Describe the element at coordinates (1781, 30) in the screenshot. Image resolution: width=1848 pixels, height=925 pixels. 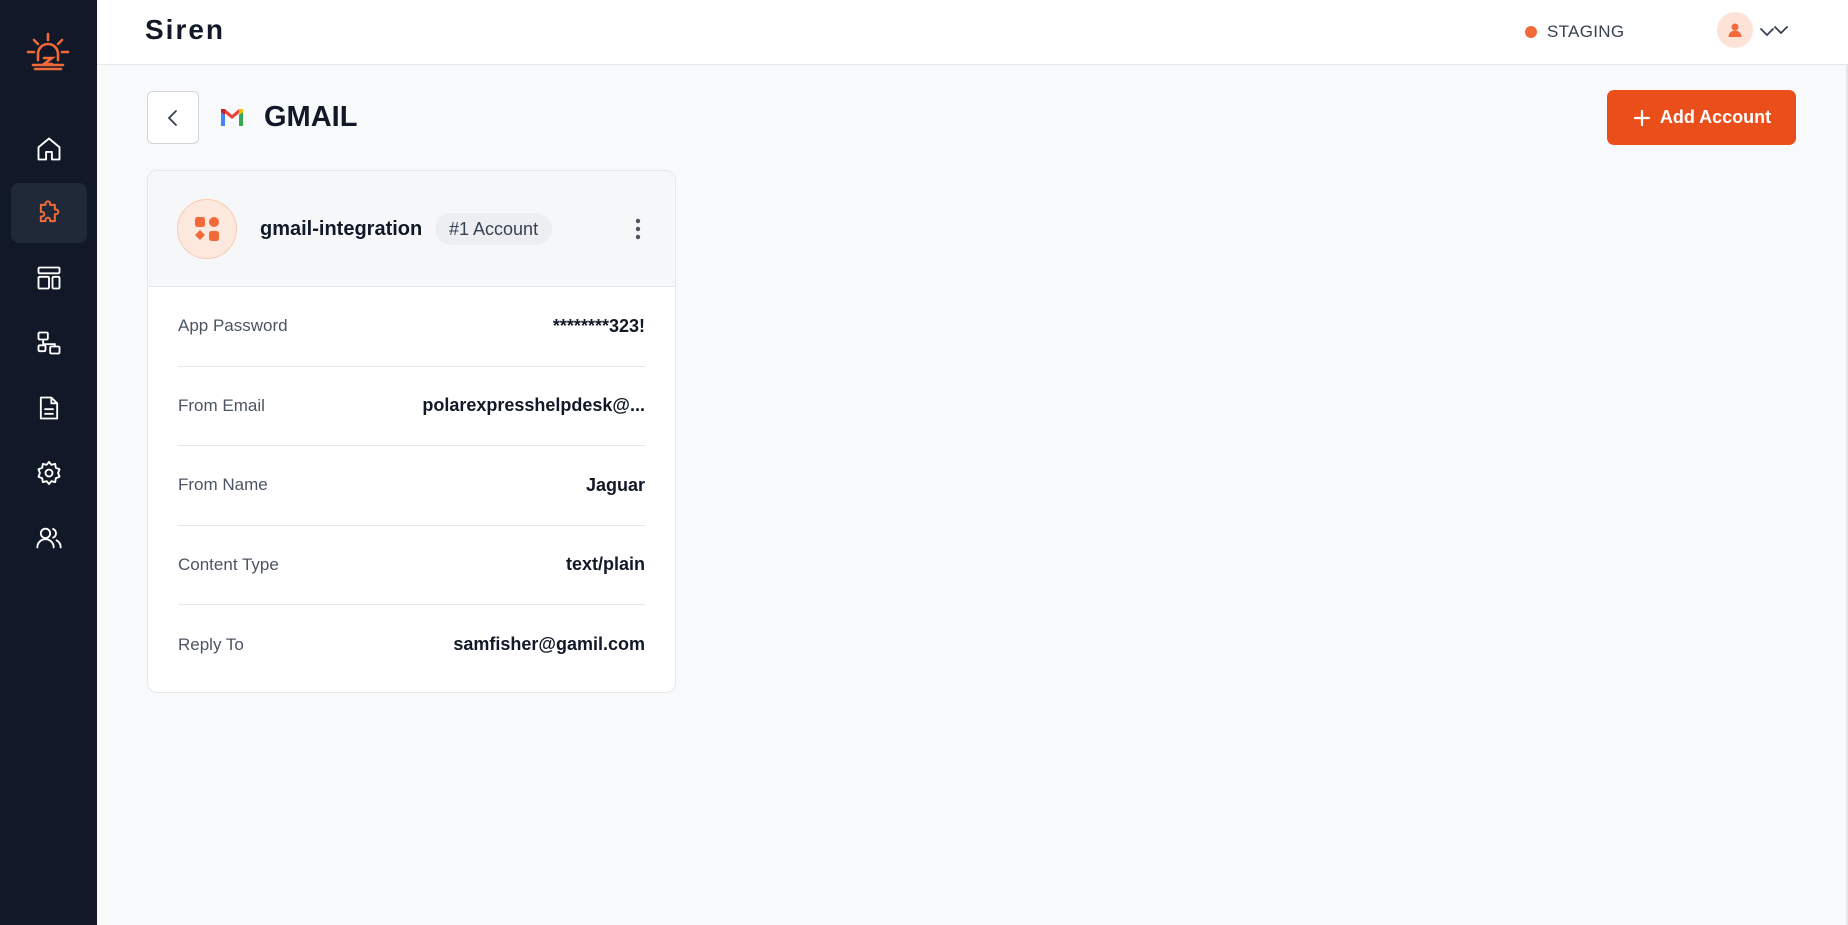
I see `chevron-down-icon` at that location.